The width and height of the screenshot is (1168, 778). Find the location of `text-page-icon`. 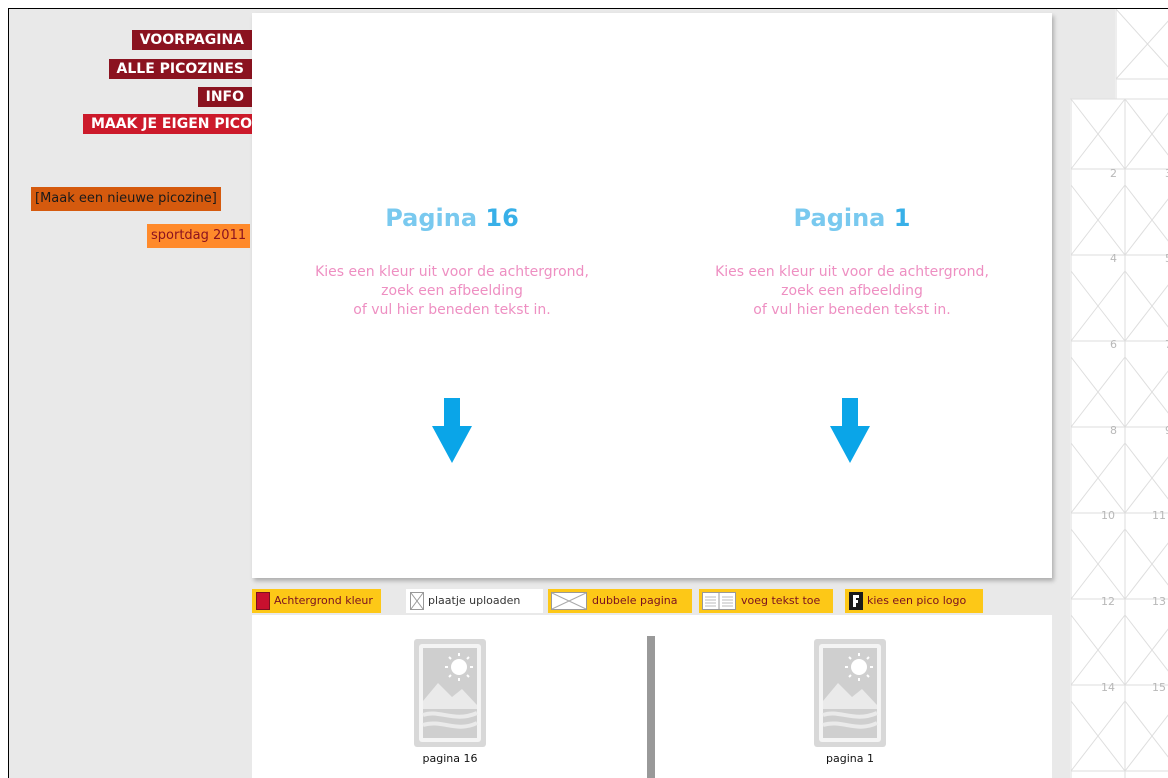

text-page-icon is located at coordinates (719, 601).